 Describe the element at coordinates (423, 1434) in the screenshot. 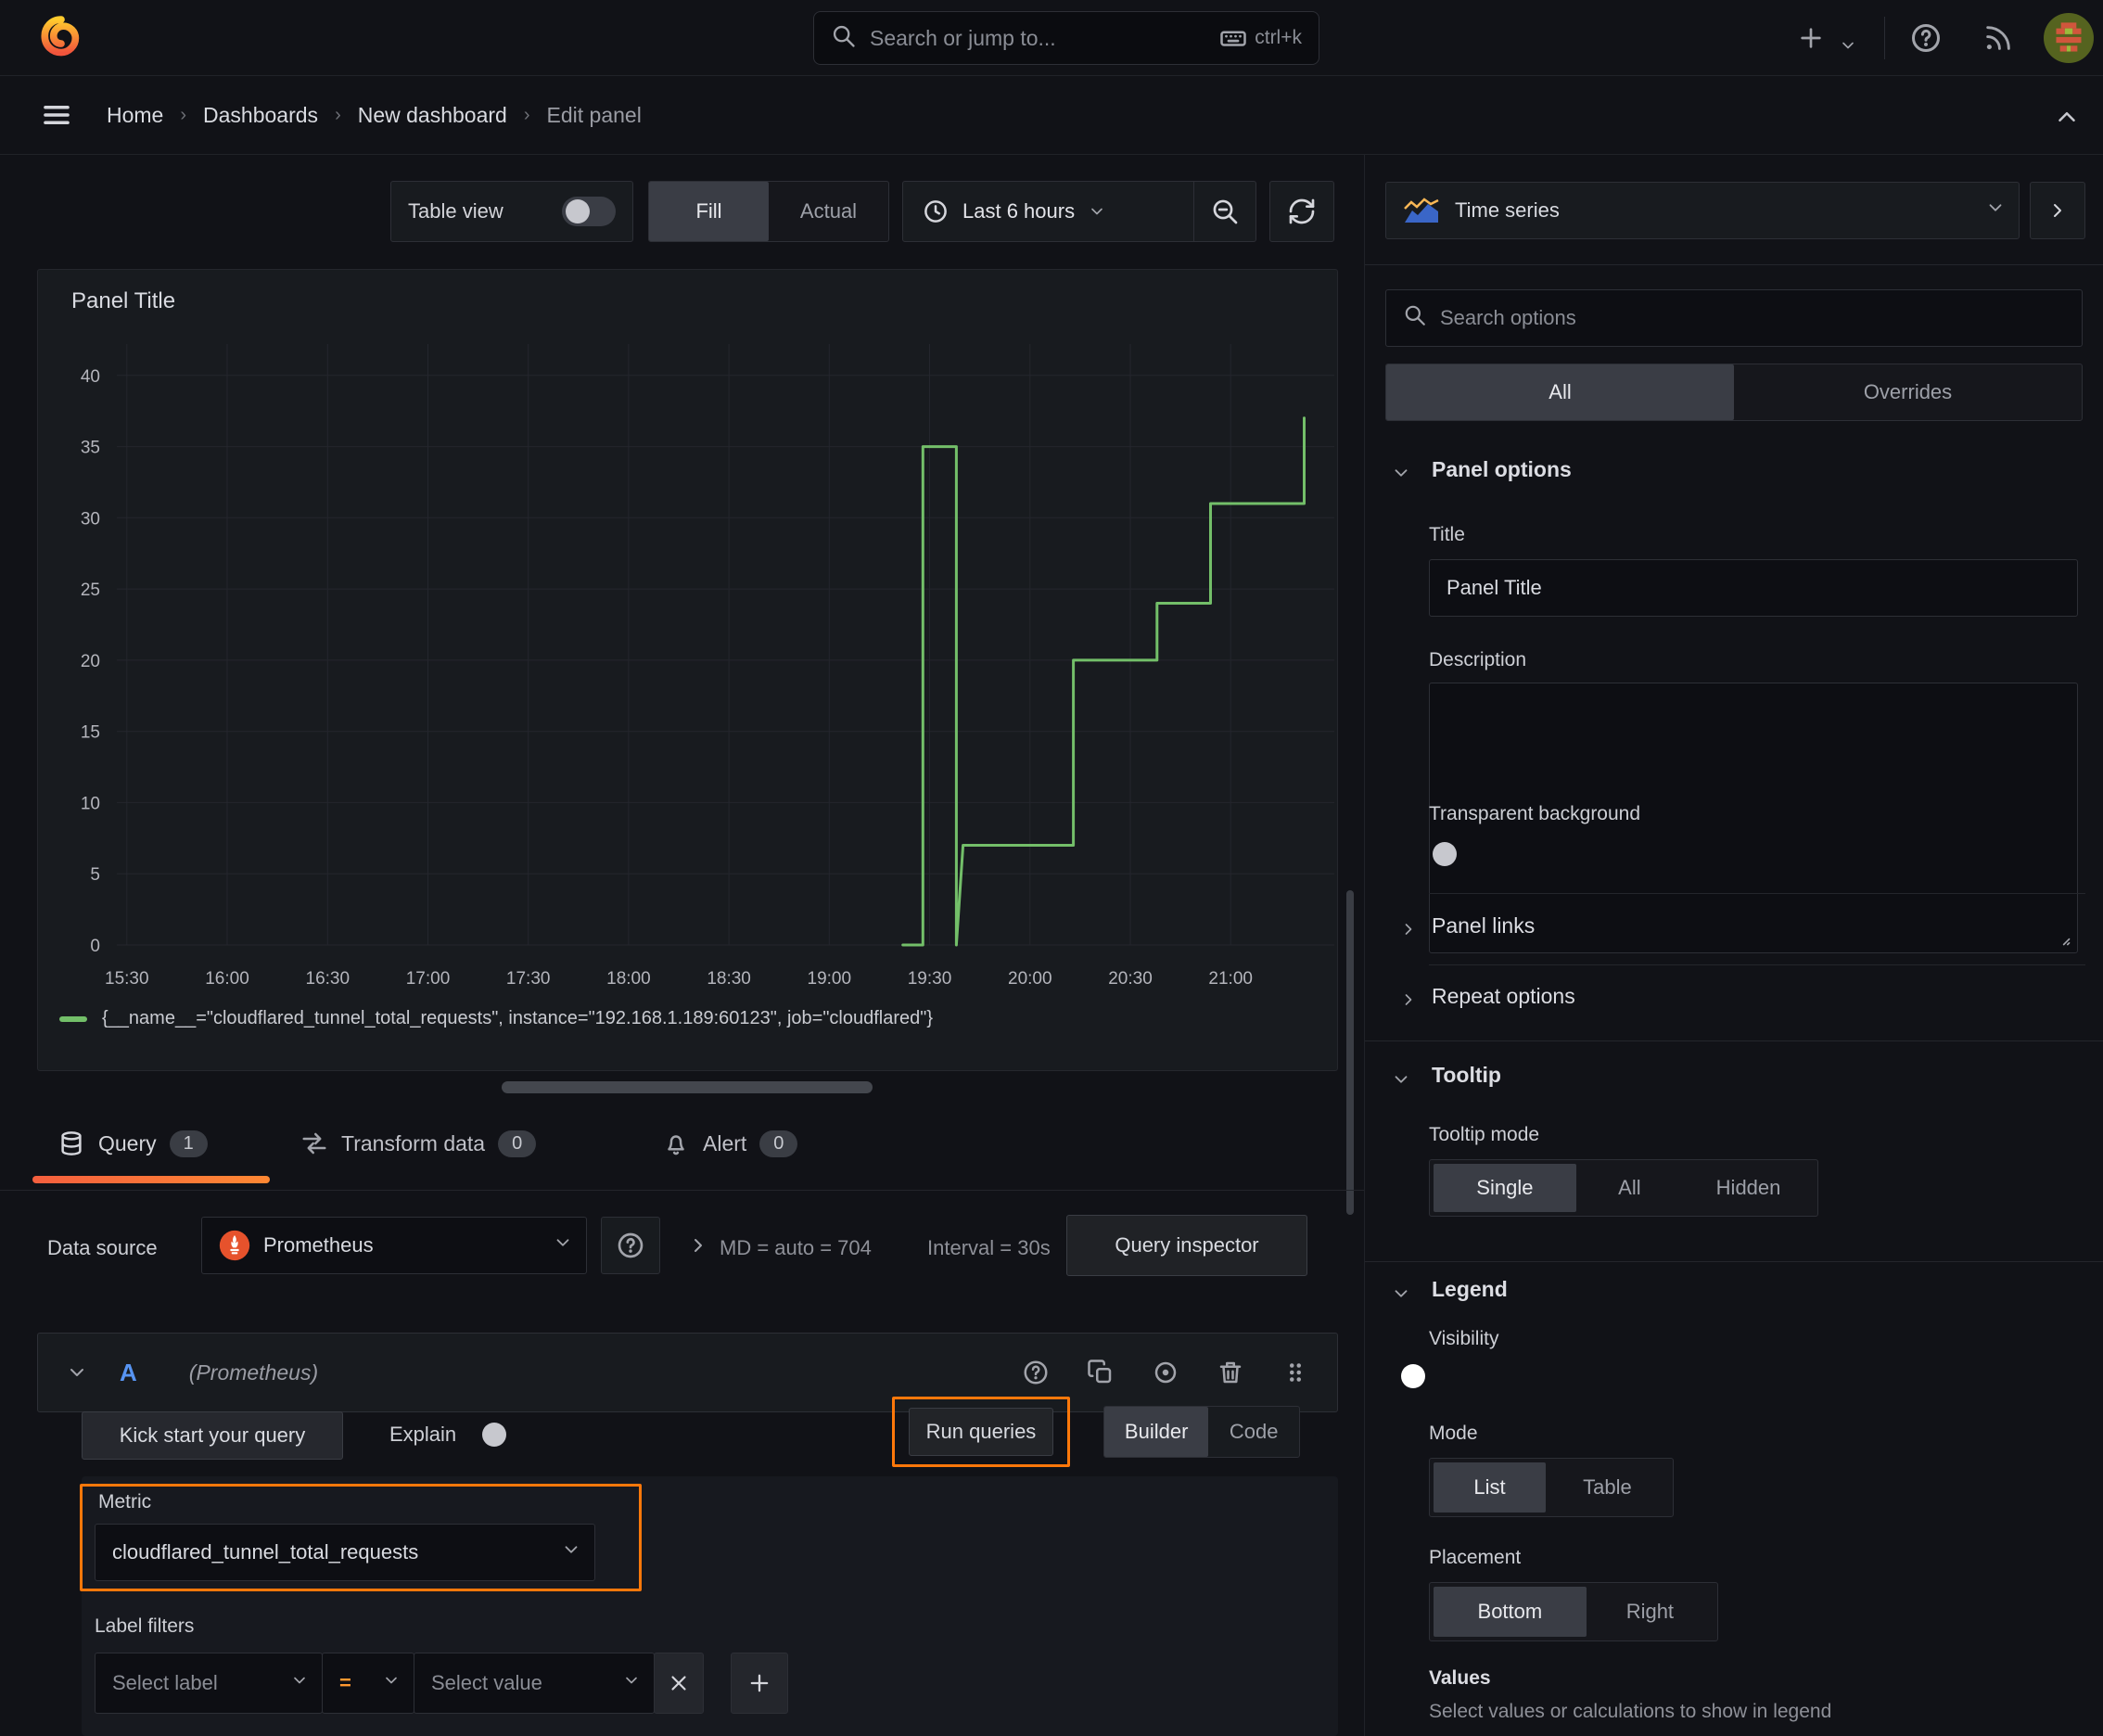

I see `explain-label: Explain` at that location.